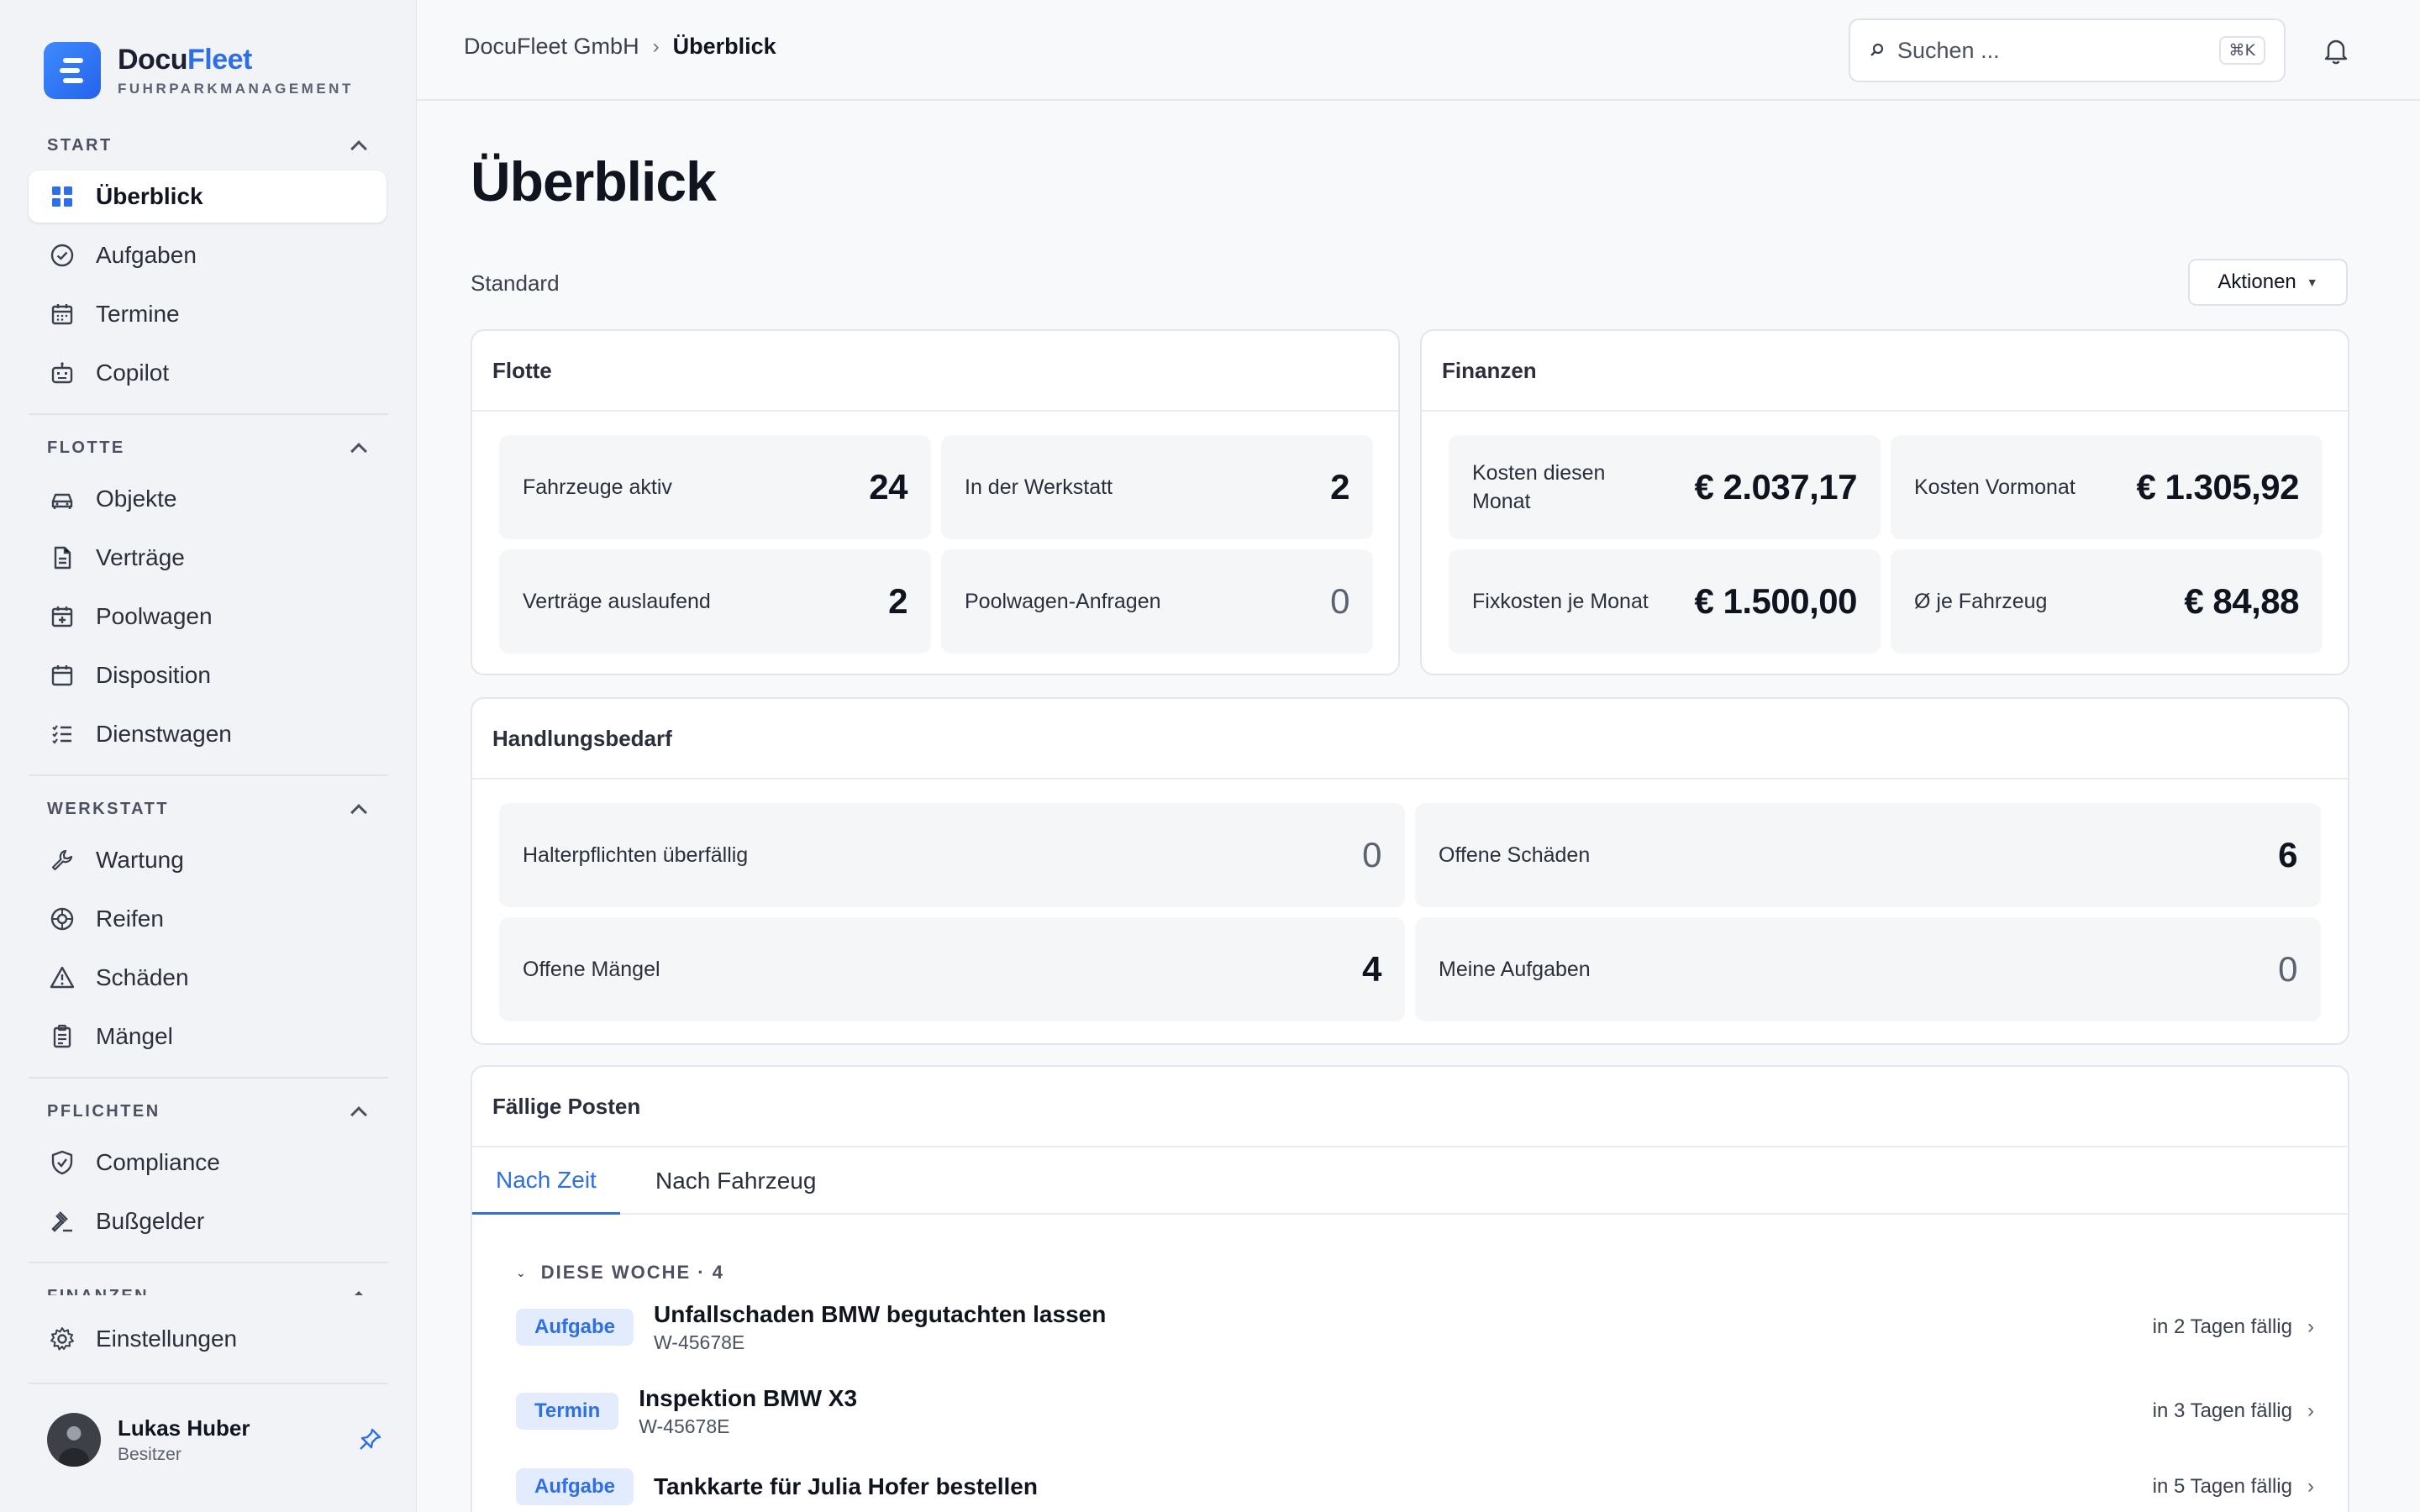  What do you see at coordinates (2336, 50) in the screenshot?
I see `bell-icon` at bounding box center [2336, 50].